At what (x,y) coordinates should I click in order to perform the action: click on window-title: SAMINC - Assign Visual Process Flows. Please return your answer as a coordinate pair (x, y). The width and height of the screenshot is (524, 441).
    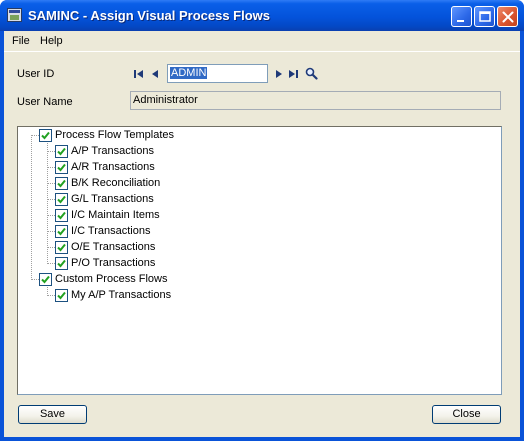
    Looking at the image, I should click on (149, 15).